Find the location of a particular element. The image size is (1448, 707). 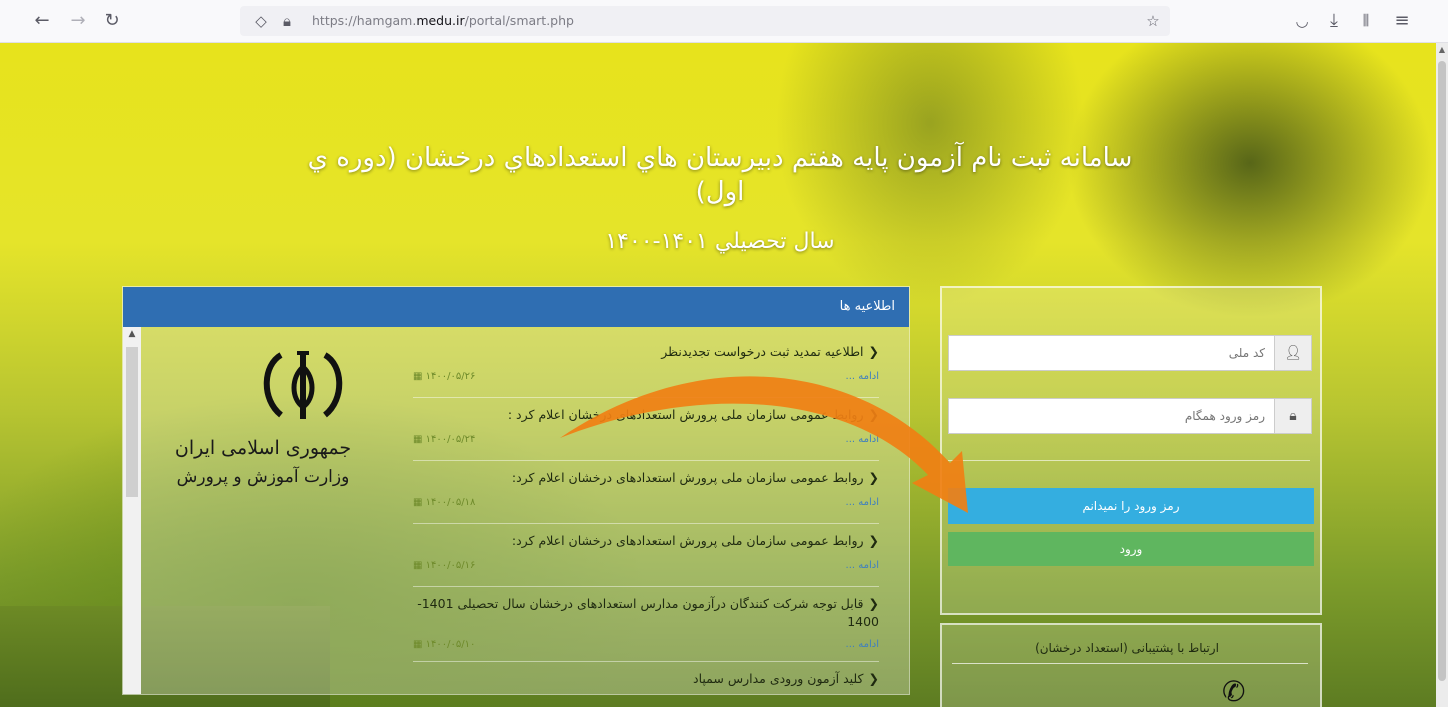

announcement-date: ▦ ۱۴۰۰/۰۵/۱۶ is located at coordinates (444, 565).